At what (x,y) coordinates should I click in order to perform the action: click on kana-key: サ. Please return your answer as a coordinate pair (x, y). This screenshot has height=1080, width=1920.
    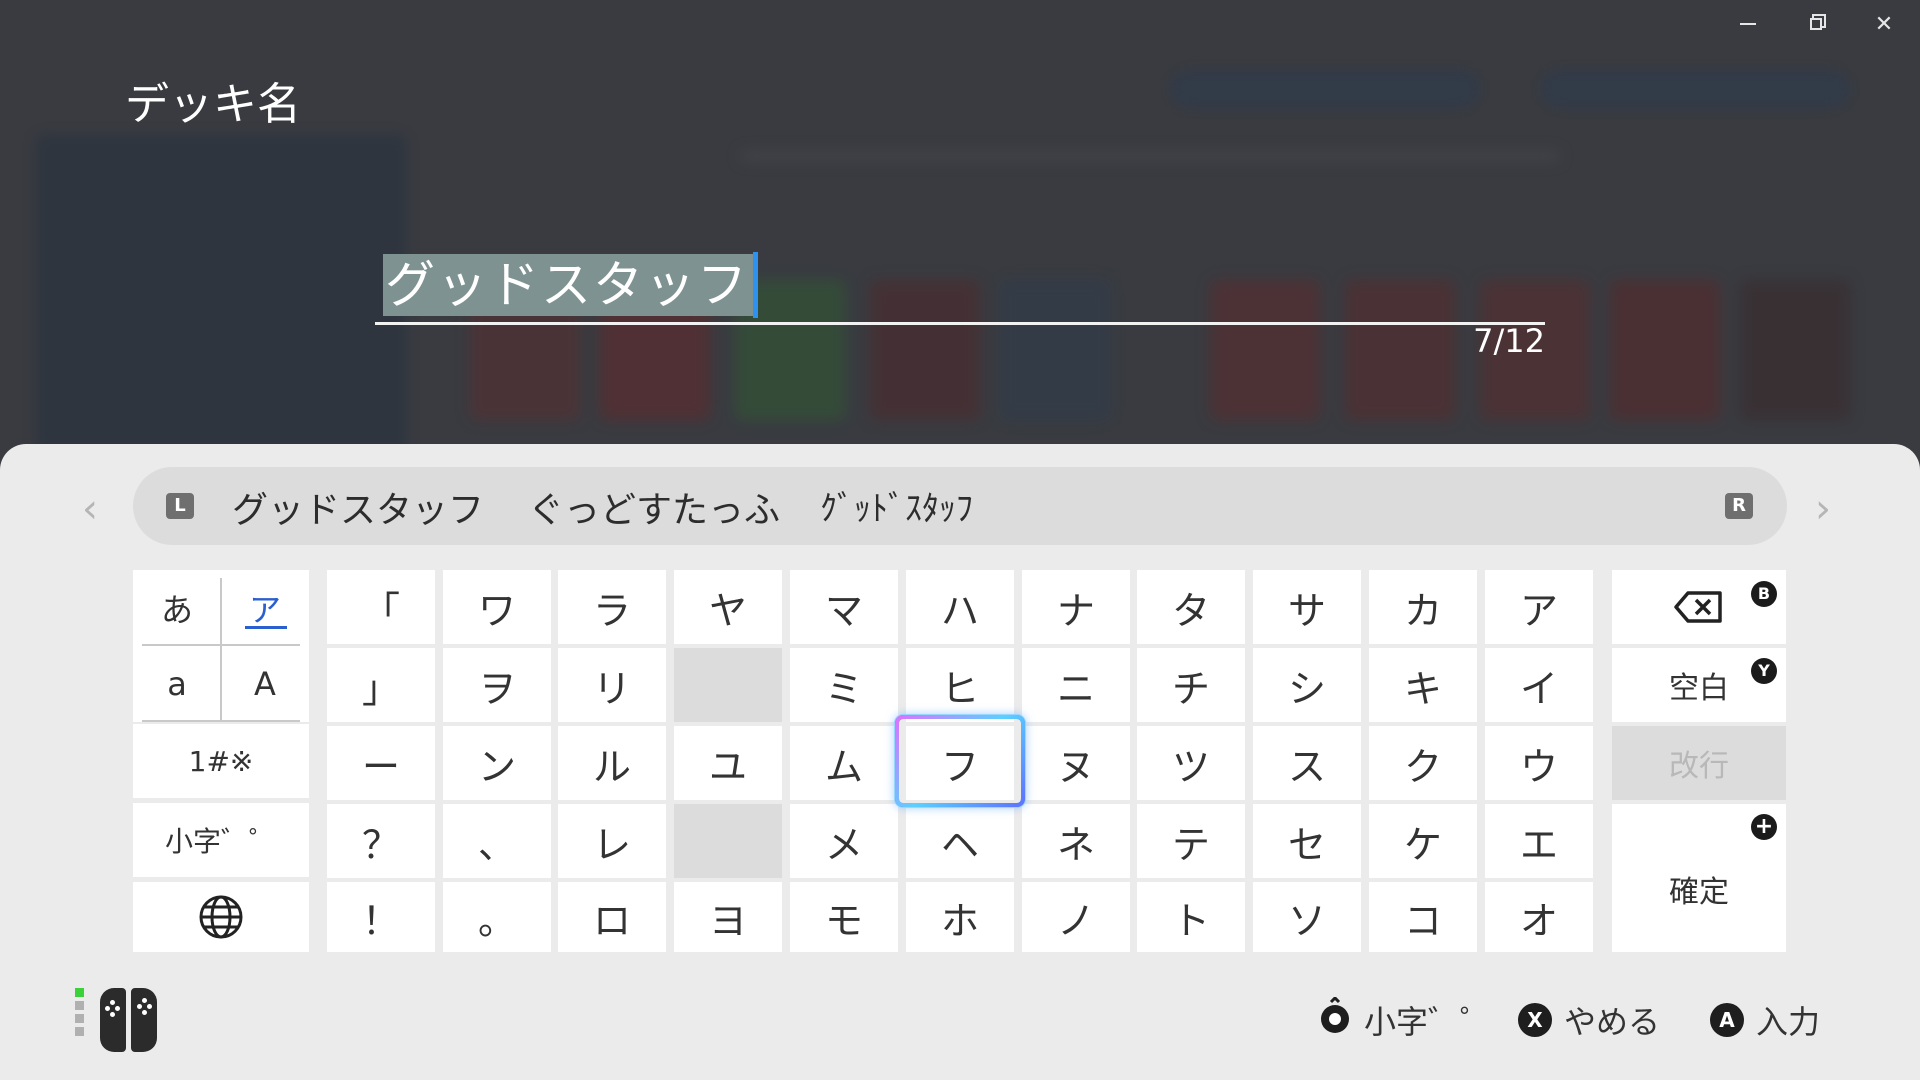
    Looking at the image, I should click on (1307, 607).